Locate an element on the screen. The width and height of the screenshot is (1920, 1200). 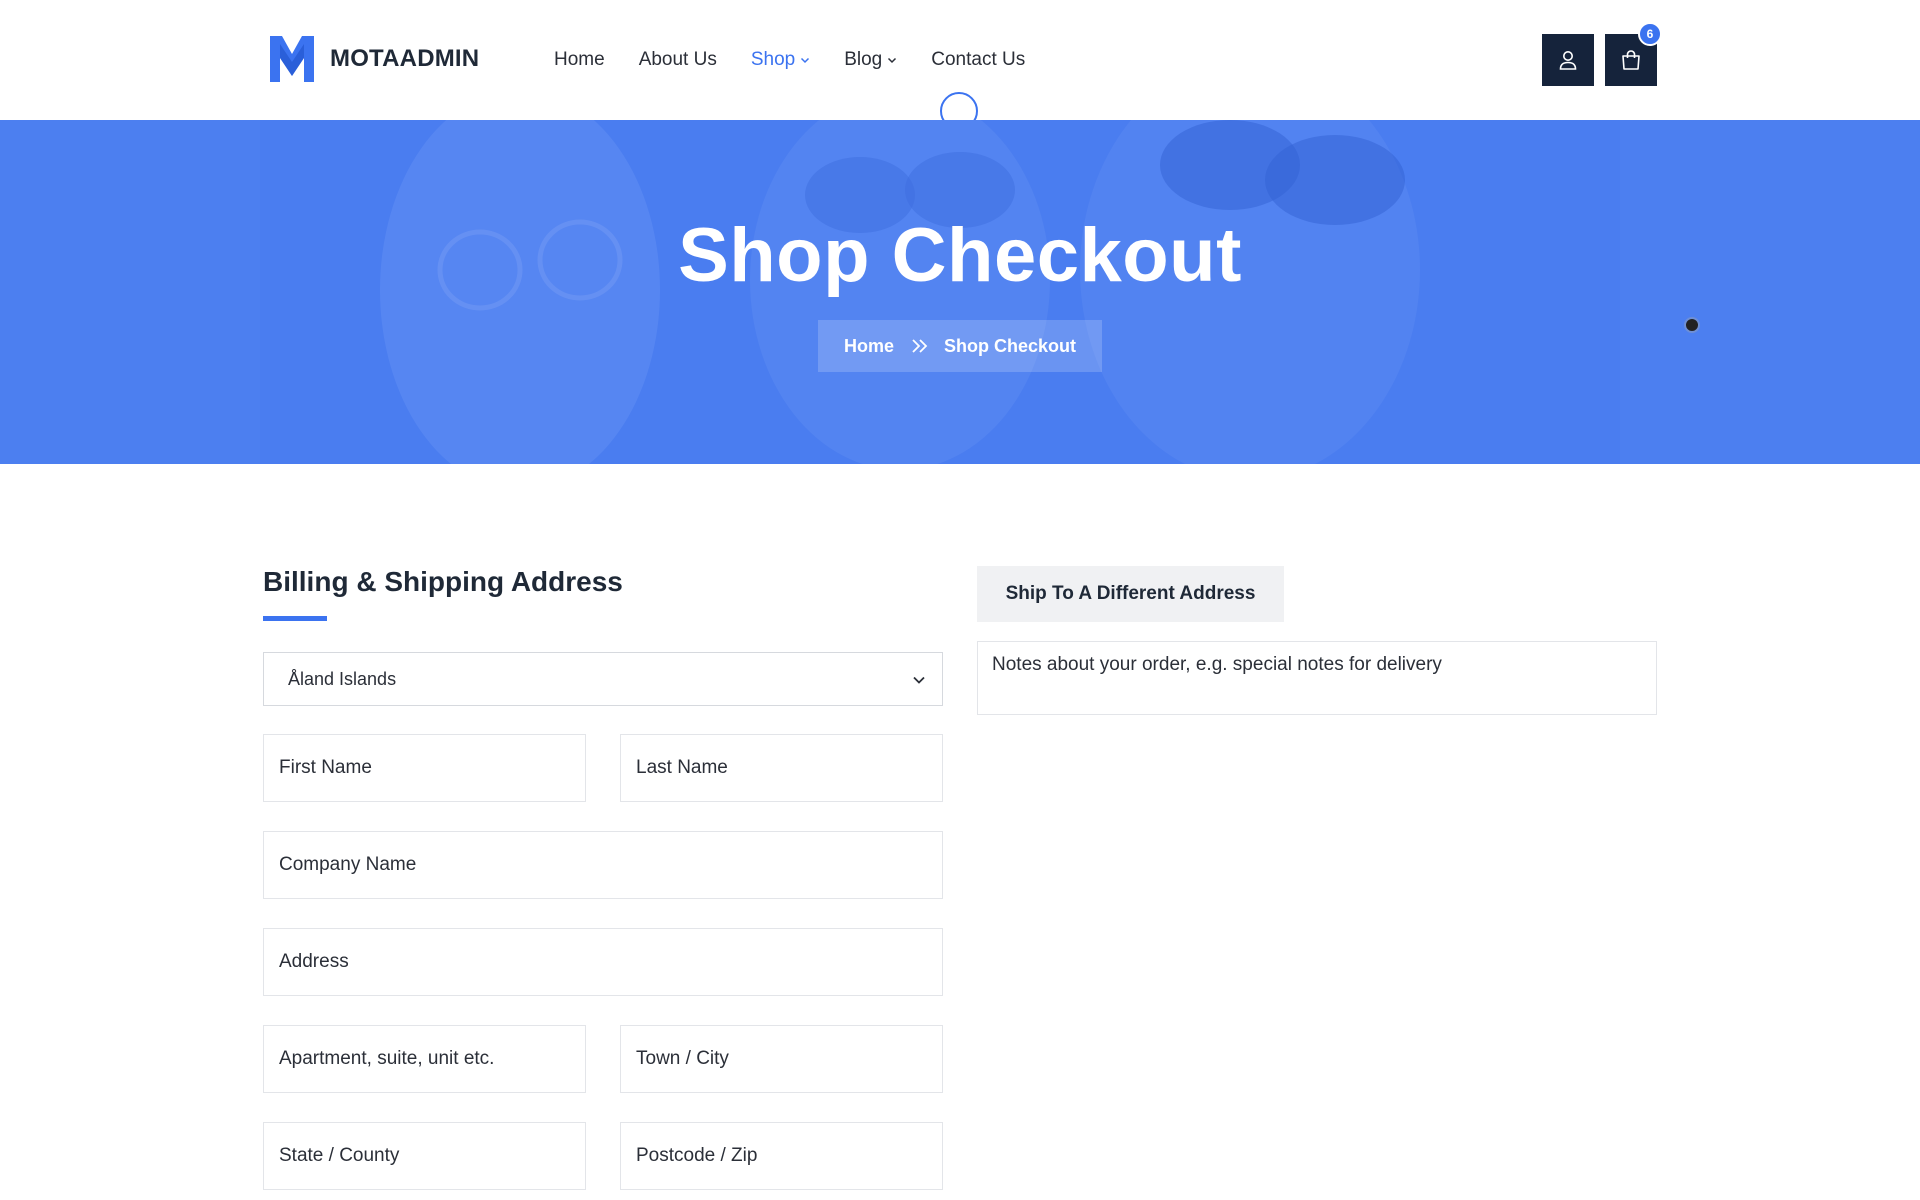
nav-item-contact-us: Contact Us is located at coordinates (978, 60).